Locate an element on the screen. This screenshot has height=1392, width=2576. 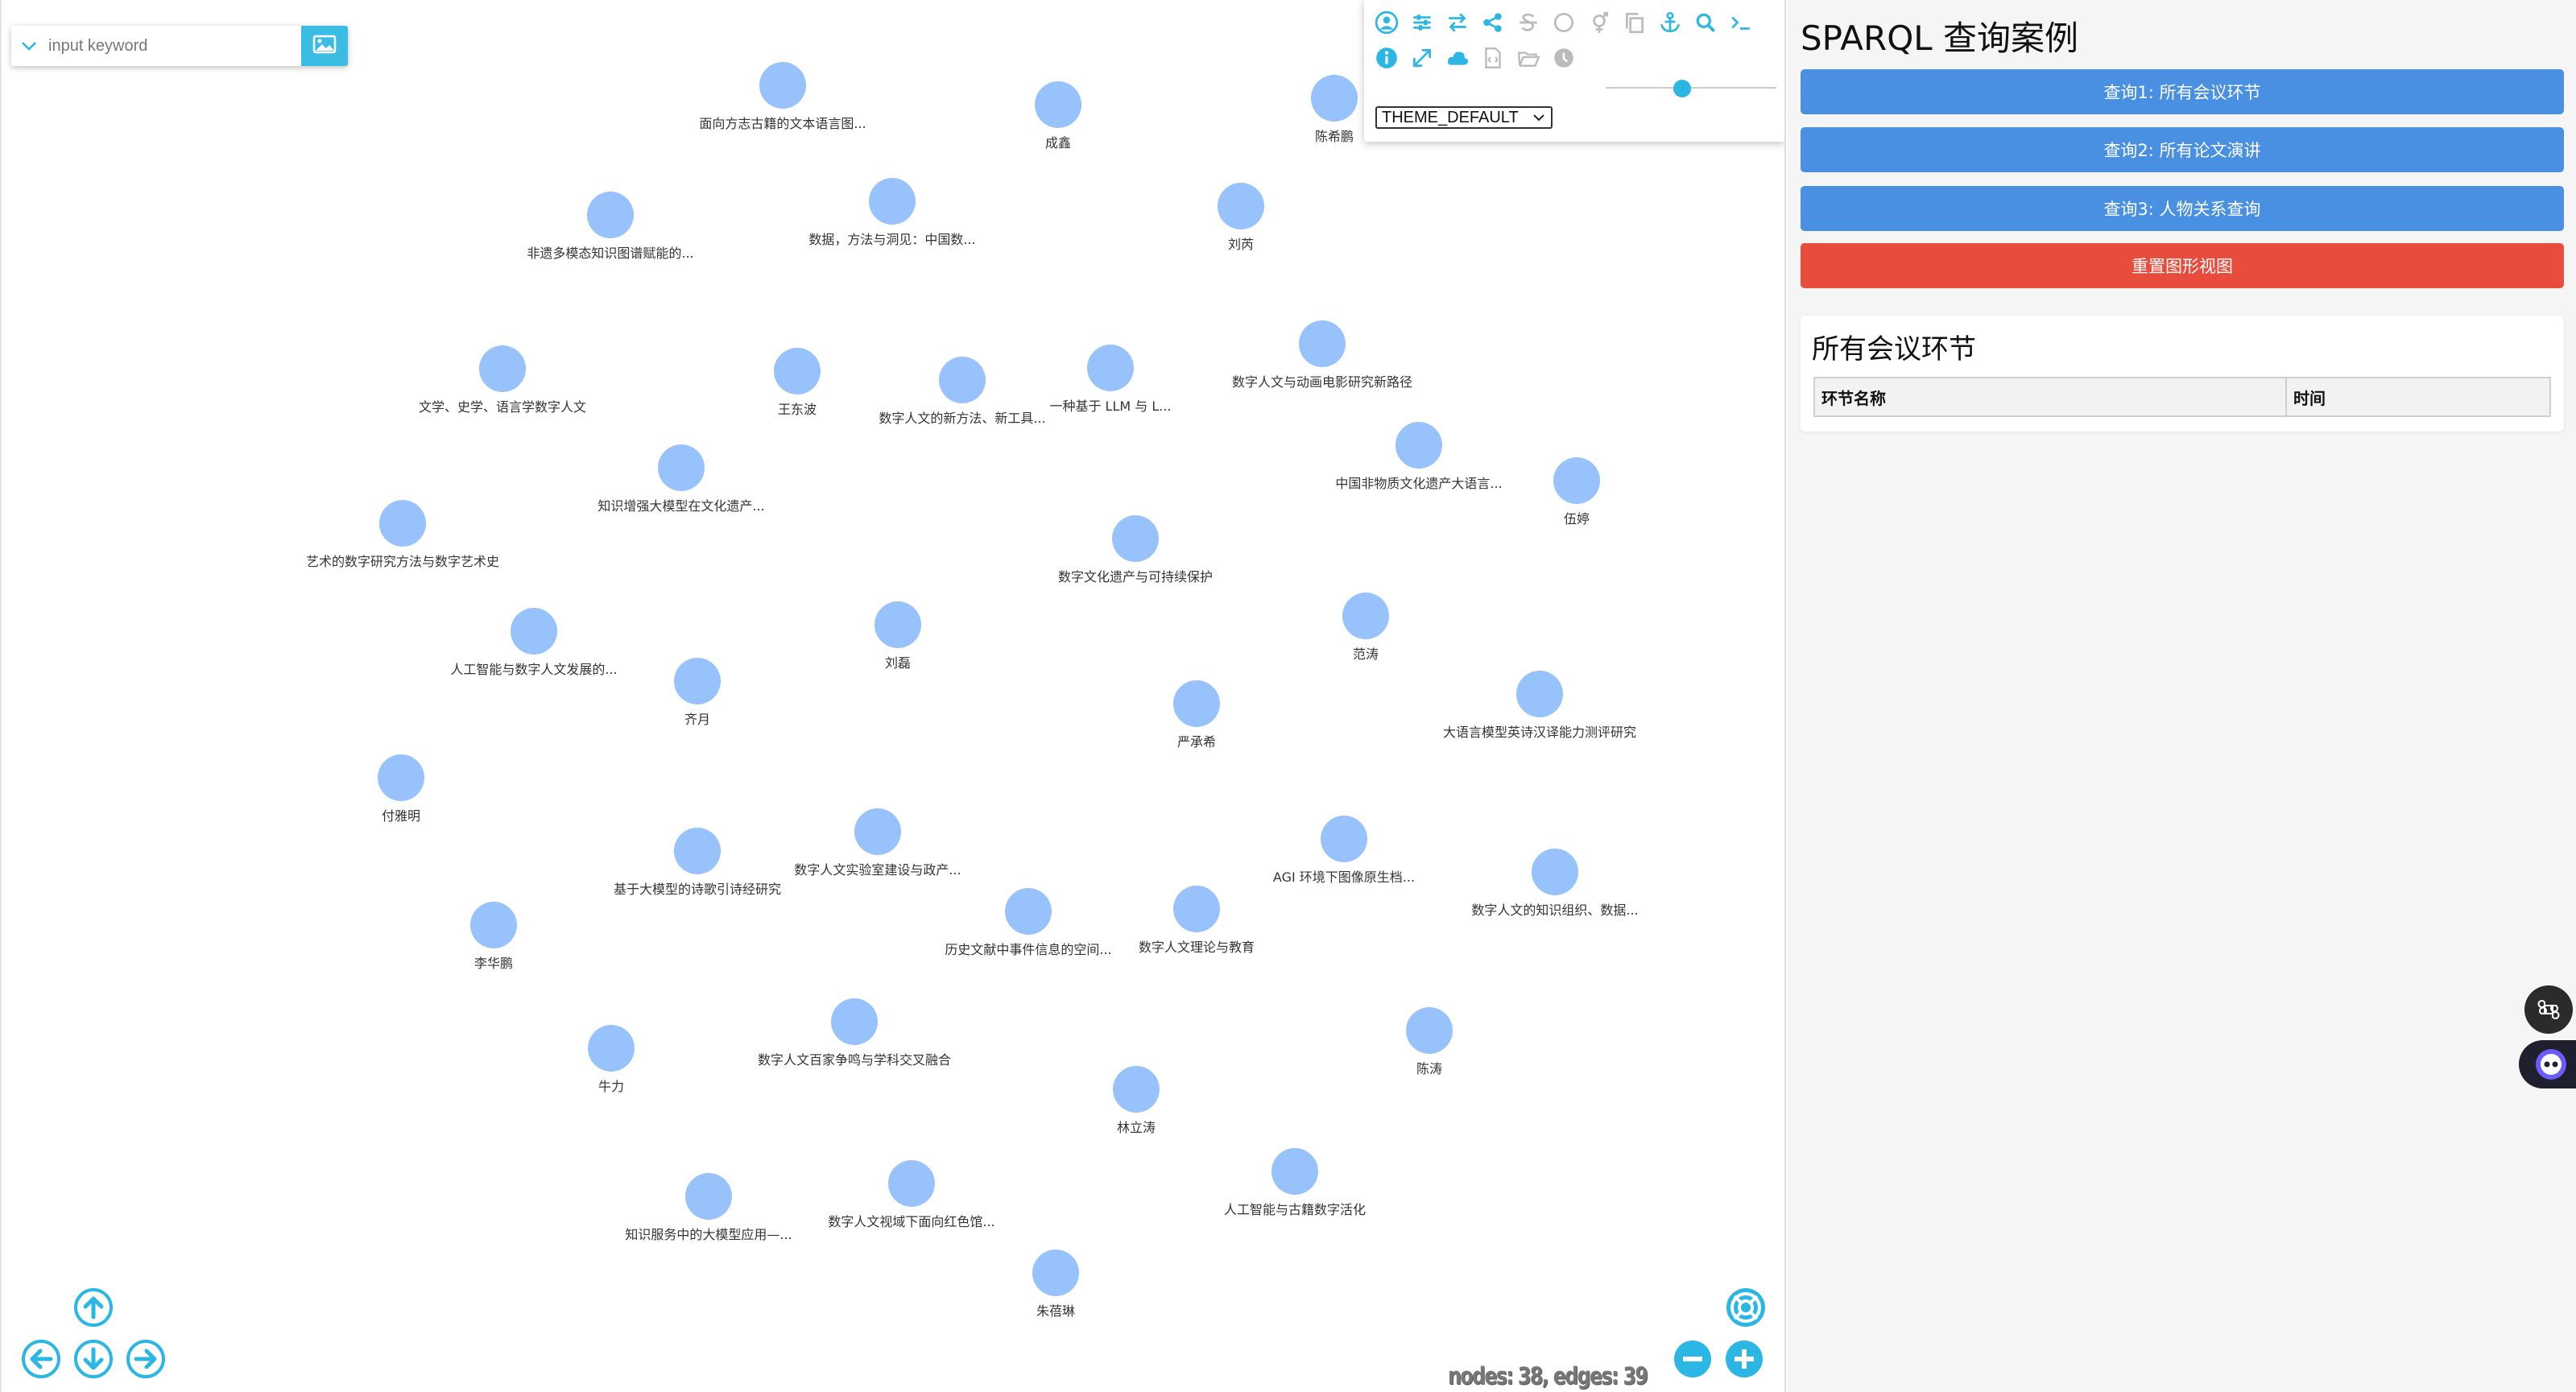
fit-view-button is located at coordinates (1746, 1307).